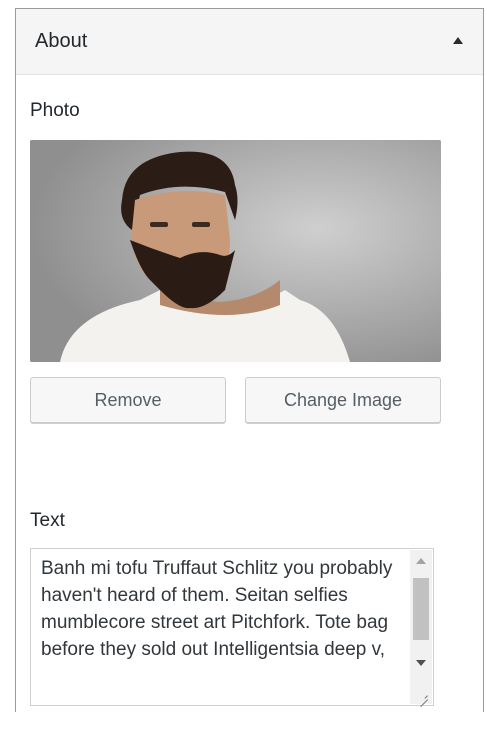  Describe the element at coordinates (61, 41) in the screenshot. I see `section-title: About` at that location.